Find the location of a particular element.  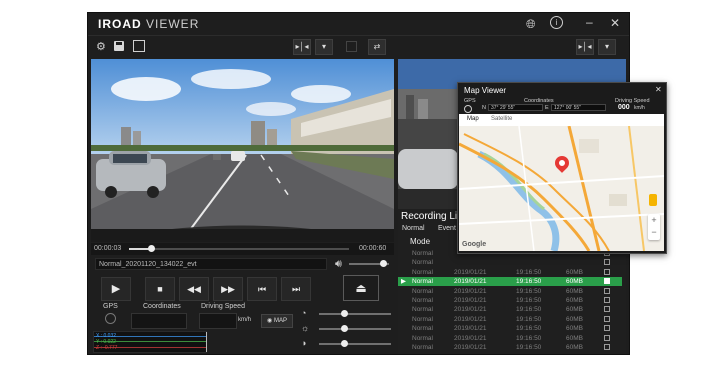

recording-row: ▶ Normal 2019/01/21 19:16:50 60MB is located at coordinates (510, 282).